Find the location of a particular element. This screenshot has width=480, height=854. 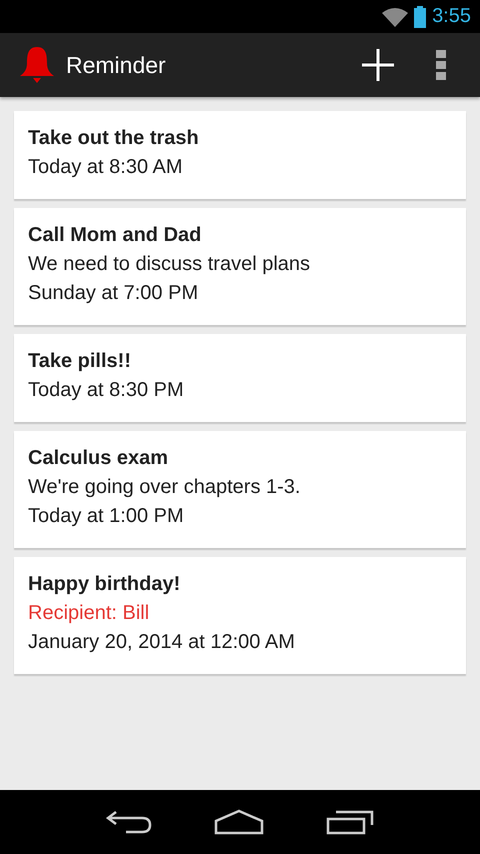

reminder-time: Today at 8:30 AM is located at coordinates (106, 167).